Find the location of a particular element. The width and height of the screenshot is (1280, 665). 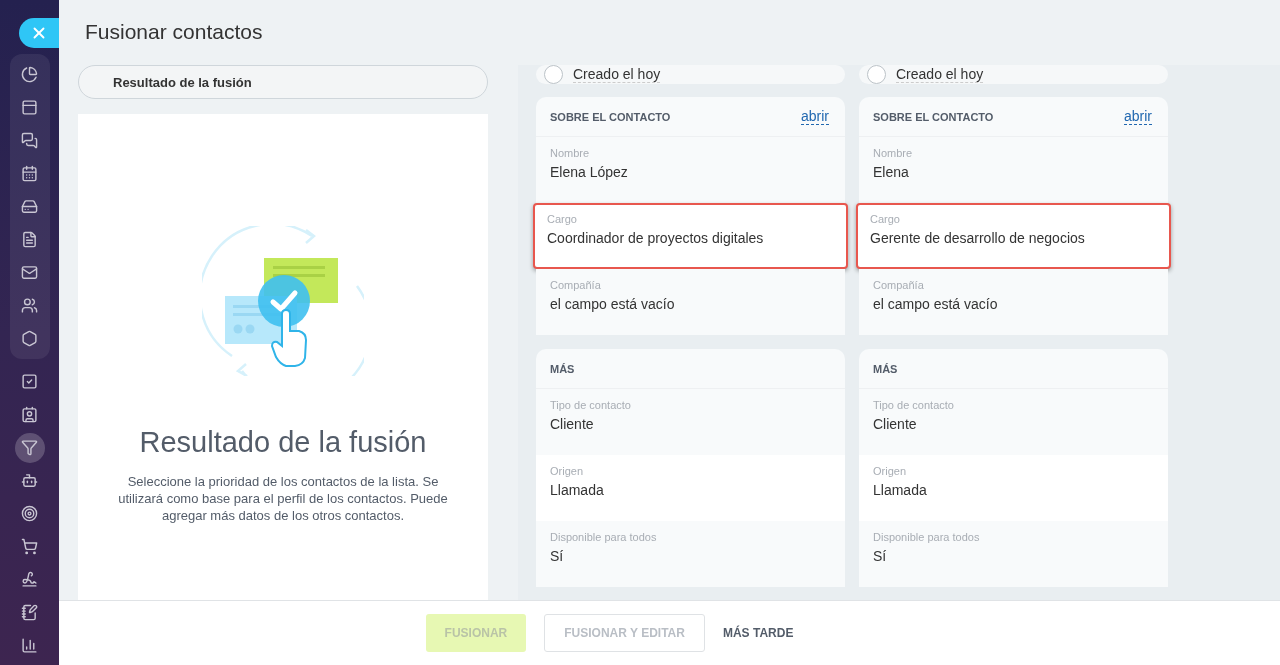

drive-icon is located at coordinates (29, 206).